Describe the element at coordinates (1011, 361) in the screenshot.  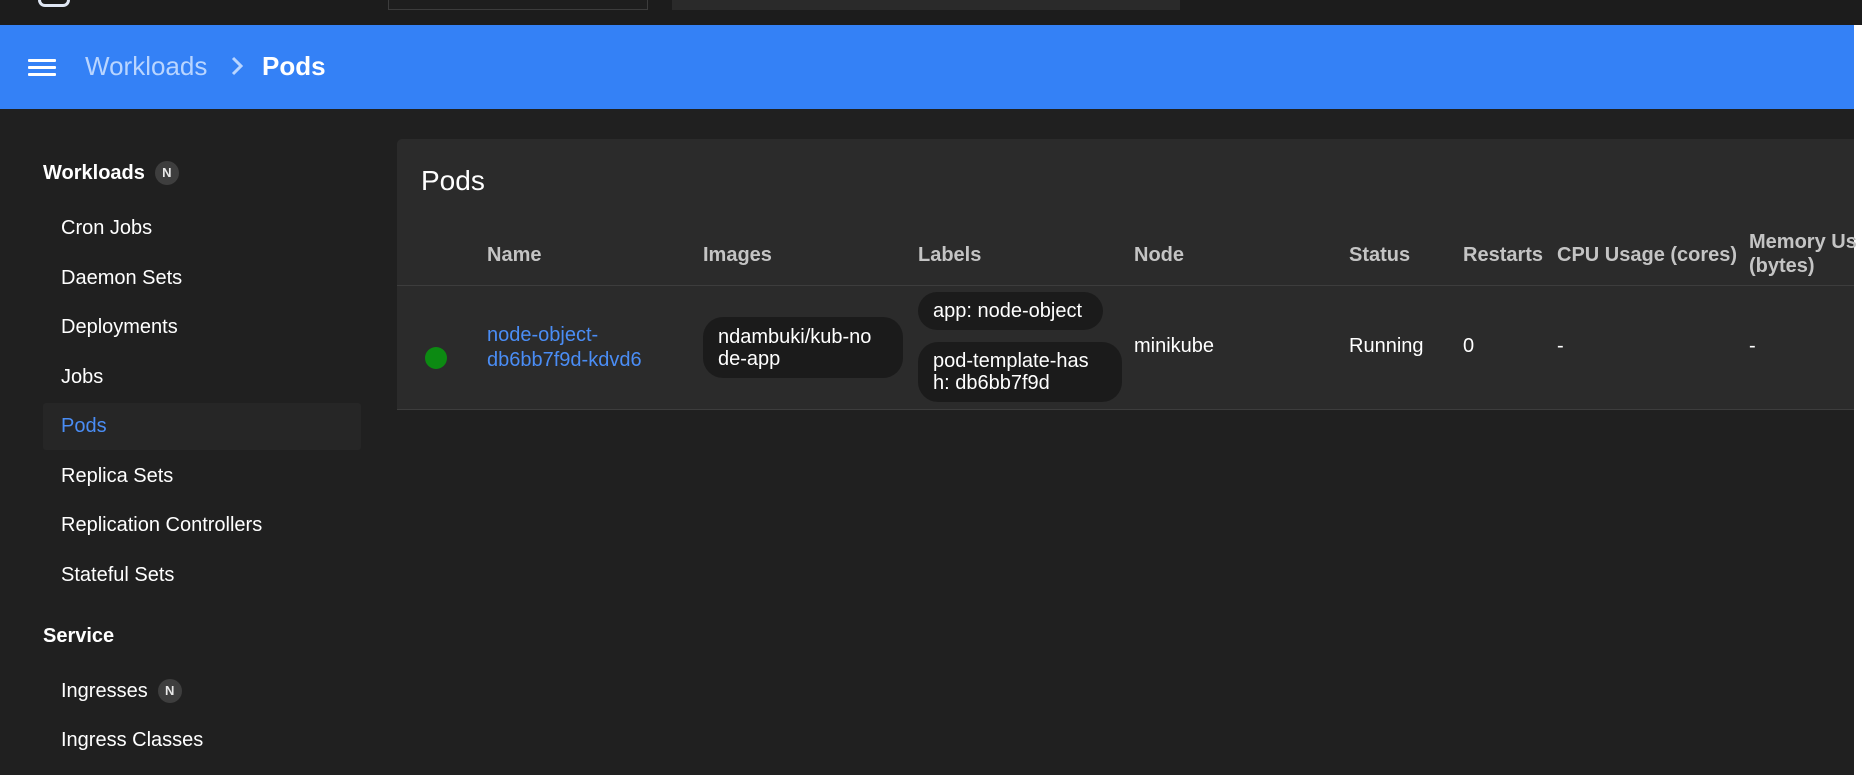
I see `label-chip-line1: pod-template-has` at that location.